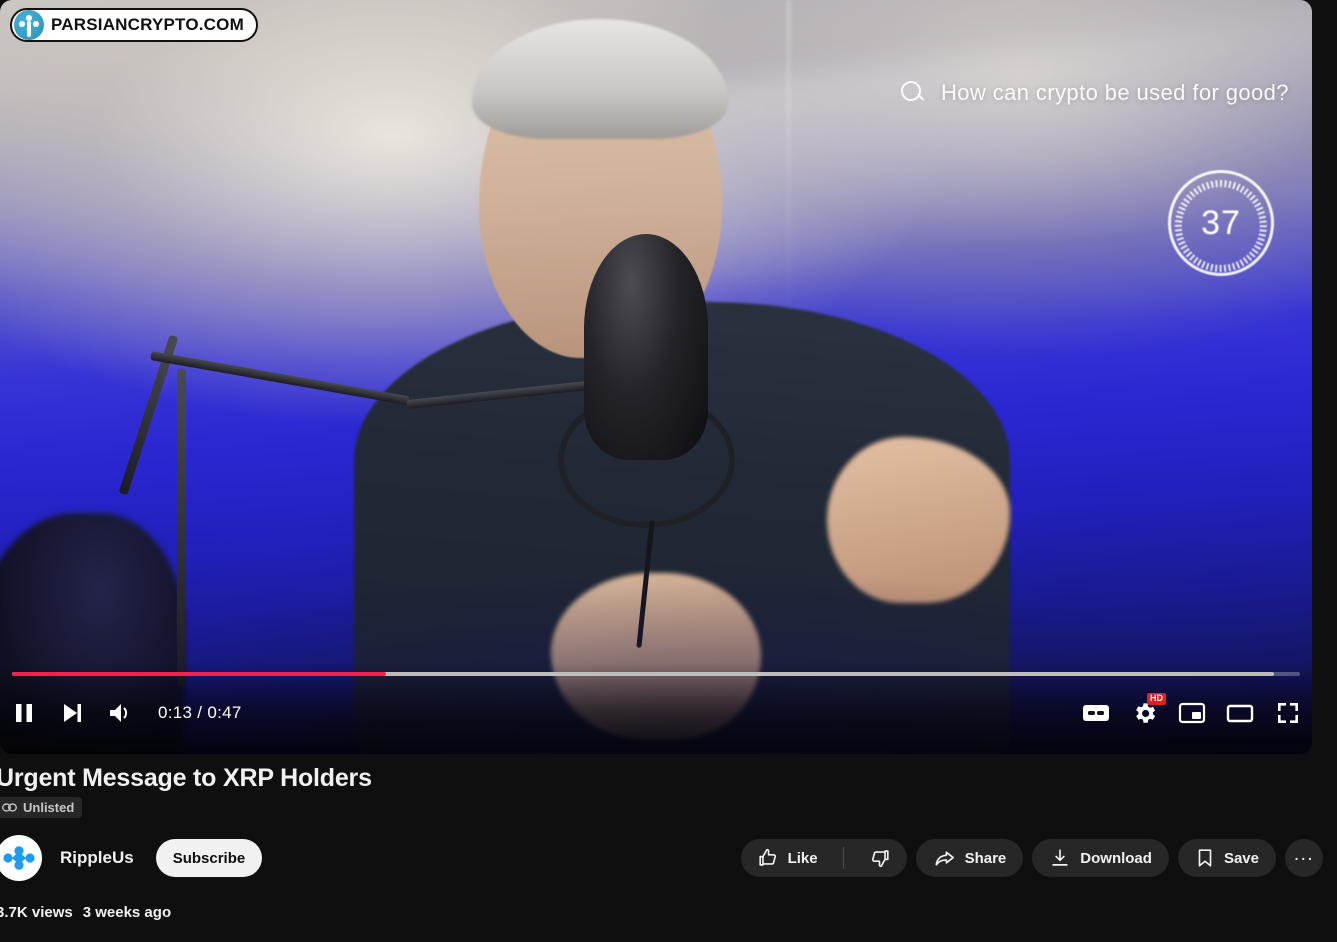 This screenshot has width=1337, height=942. Describe the element at coordinates (209, 858) in the screenshot. I see `subscribe-button: Subscribe` at that location.